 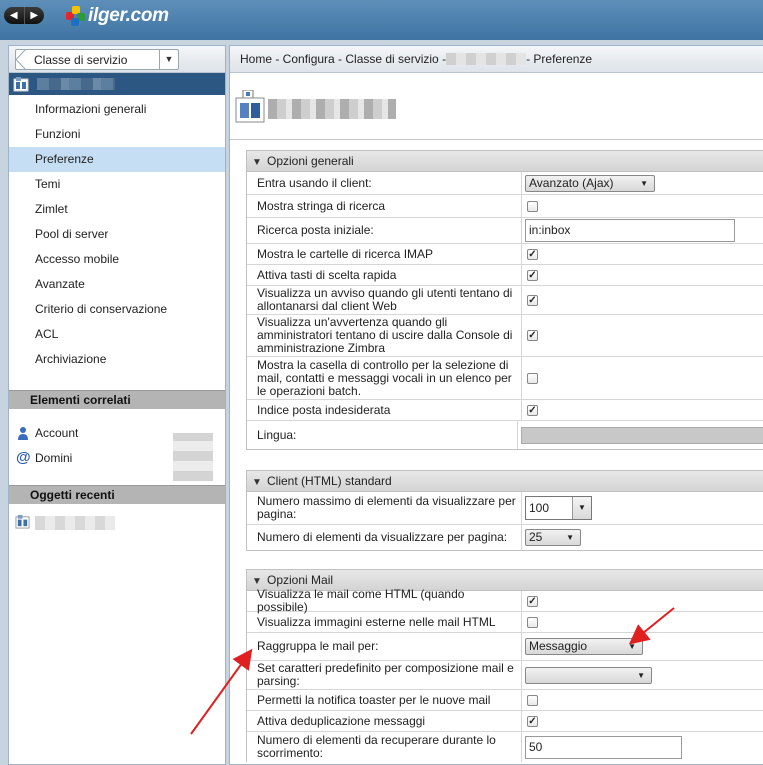 What do you see at coordinates (558, 508) in the screenshot?
I see `max-items-combo: 100 ▼` at bounding box center [558, 508].